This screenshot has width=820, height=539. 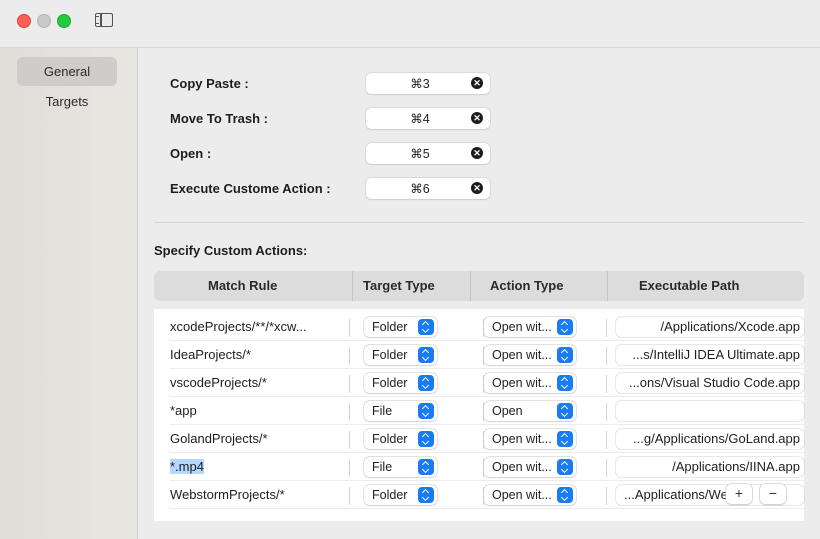 What do you see at coordinates (399, 286) in the screenshot?
I see `column-header-target-type: Target Type` at bounding box center [399, 286].